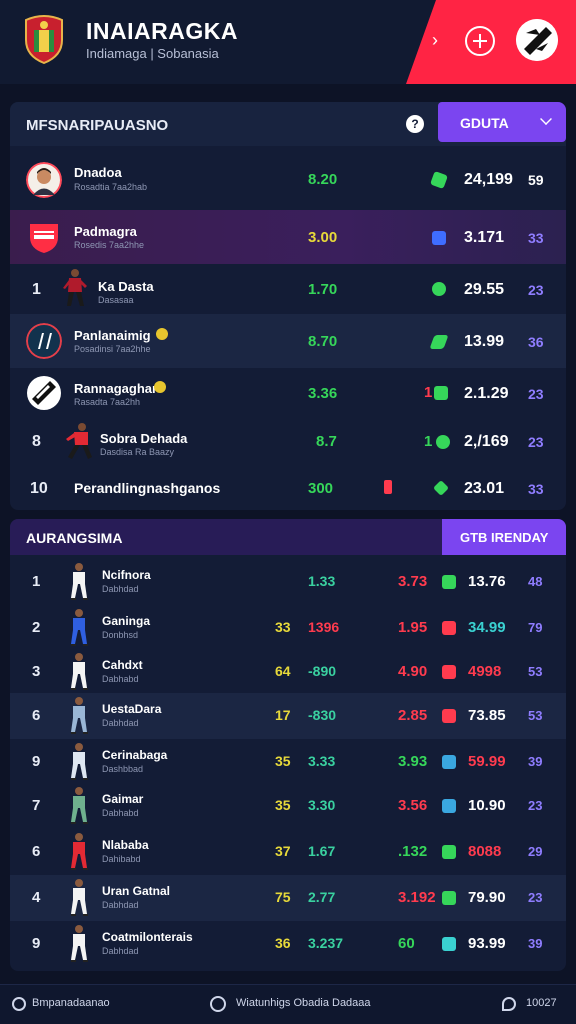 The height and width of the screenshot is (1024, 576). Describe the element at coordinates (413, 851) in the screenshot. I see `stat-c: .132` at that location.